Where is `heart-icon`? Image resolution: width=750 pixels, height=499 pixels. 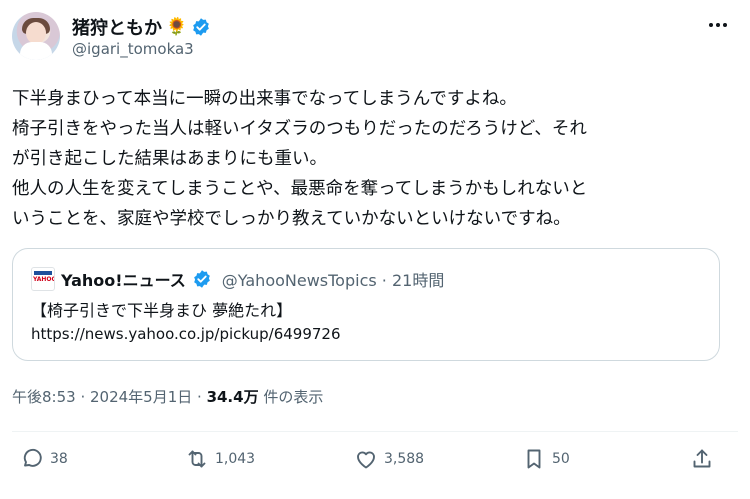 heart-icon is located at coordinates (366, 460).